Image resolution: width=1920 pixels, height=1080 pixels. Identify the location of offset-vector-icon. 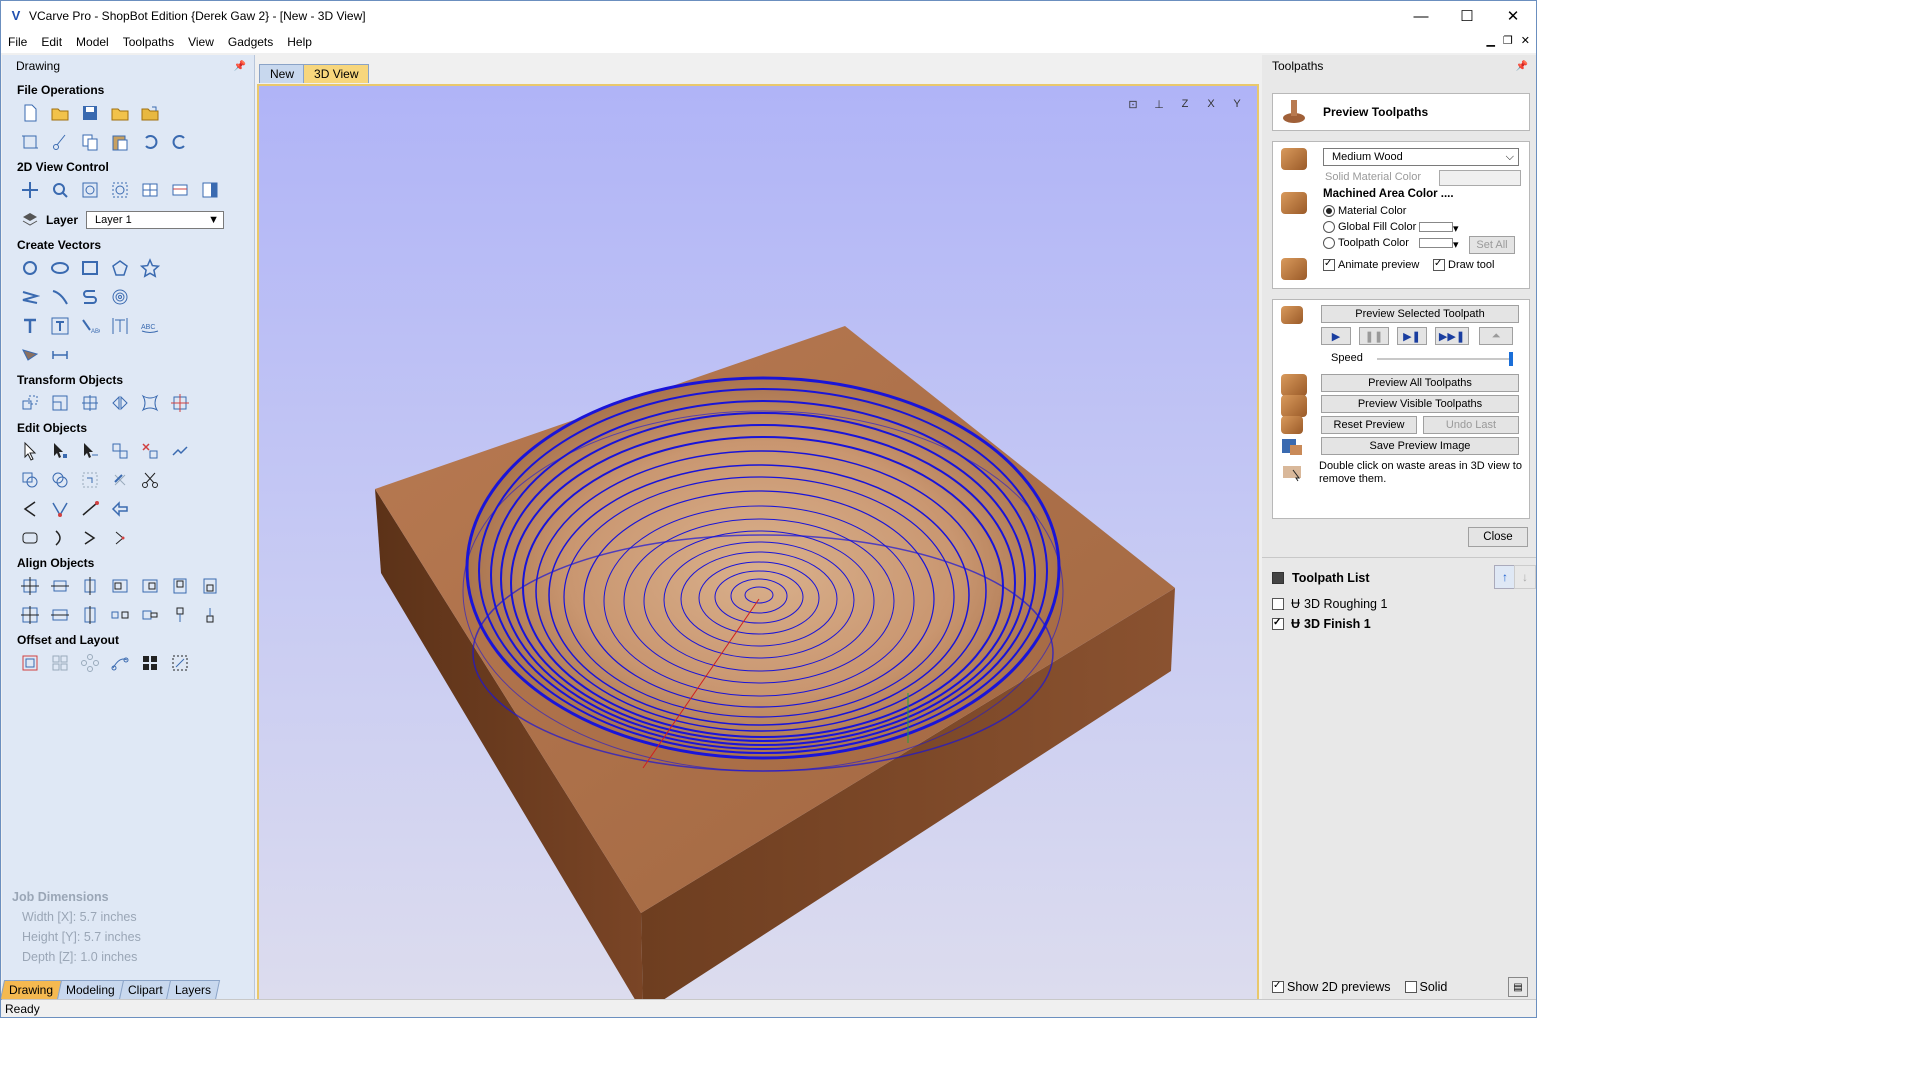
(120, 509).